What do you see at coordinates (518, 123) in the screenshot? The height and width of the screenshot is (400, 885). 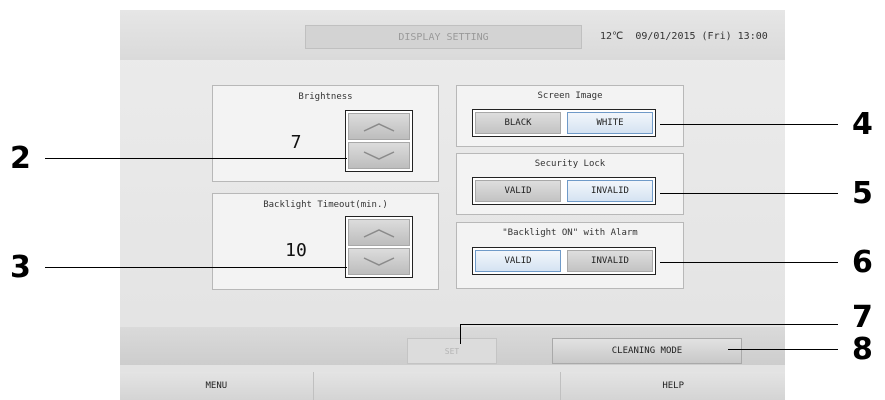 I see `screen-image-black-button: BLACK` at bounding box center [518, 123].